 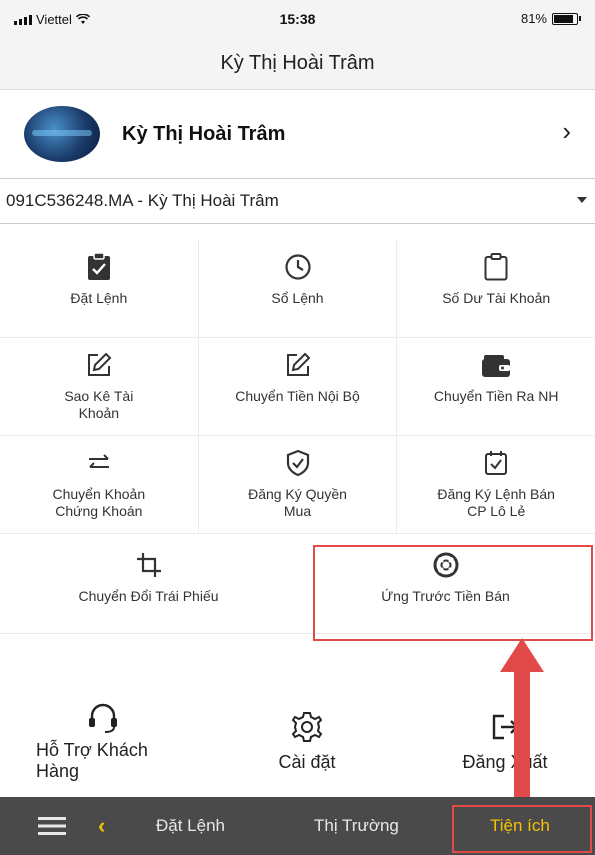 What do you see at coordinates (356, 826) in the screenshot?
I see `tab-thi-truong: Thị Trường` at bounding box center [356, 826].